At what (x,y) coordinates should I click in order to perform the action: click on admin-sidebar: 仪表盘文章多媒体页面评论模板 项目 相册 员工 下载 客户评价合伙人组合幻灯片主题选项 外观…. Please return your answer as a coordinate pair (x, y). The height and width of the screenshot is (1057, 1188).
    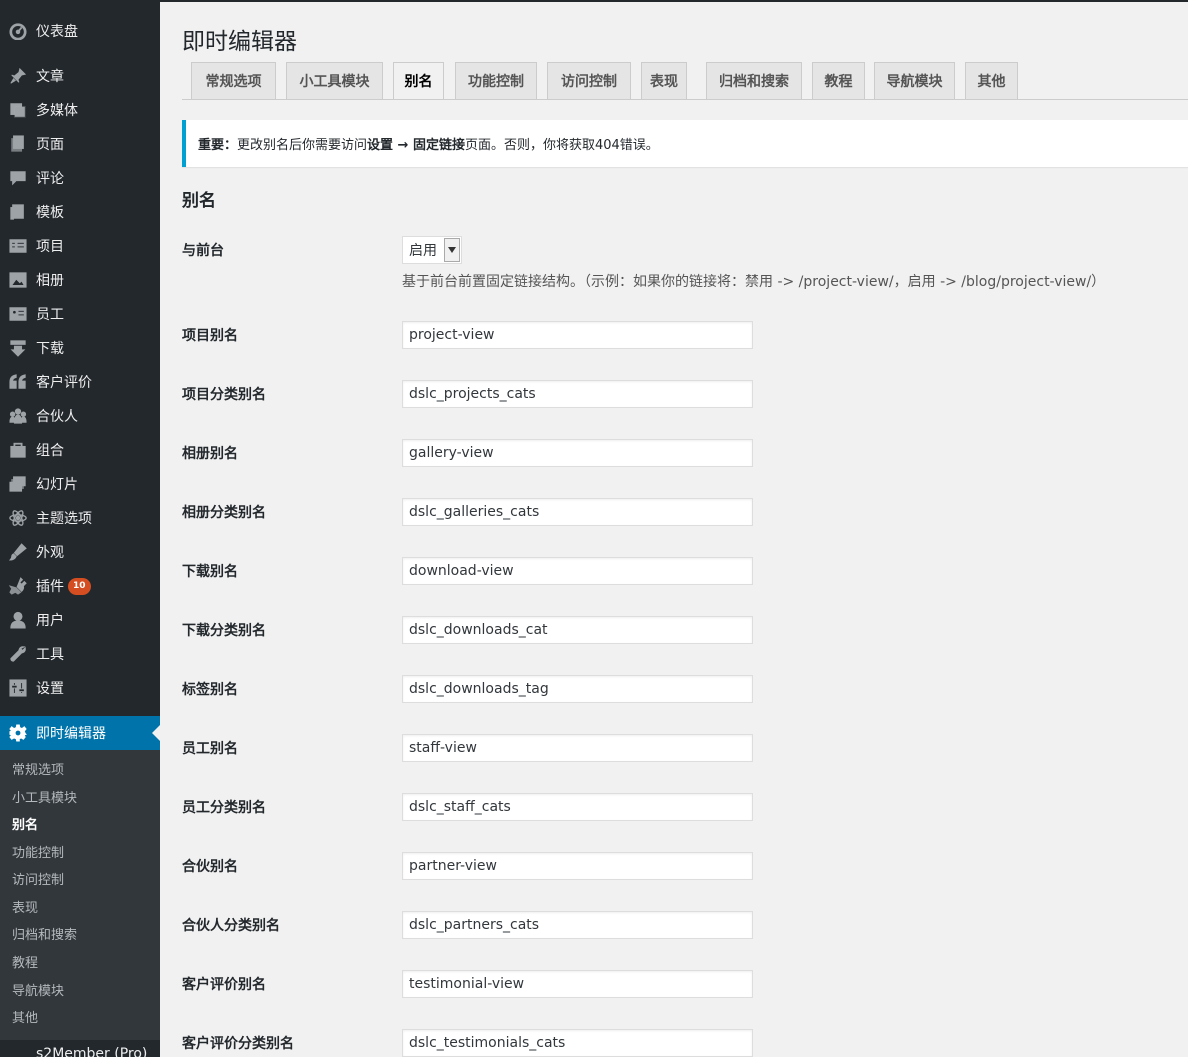
    Looking at the image, I should click on (80, 528).